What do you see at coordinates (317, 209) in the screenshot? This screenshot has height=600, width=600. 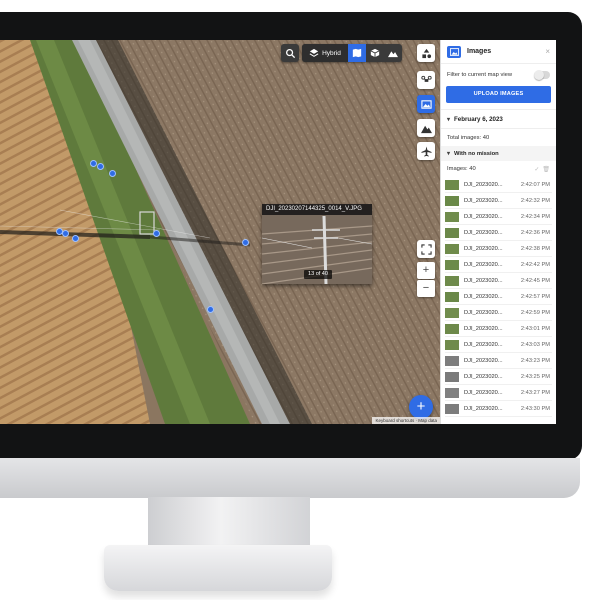 I see `image-preview-filename: DJI_20230207144325_0014_V.JPG` at bounding box center [317, 209].